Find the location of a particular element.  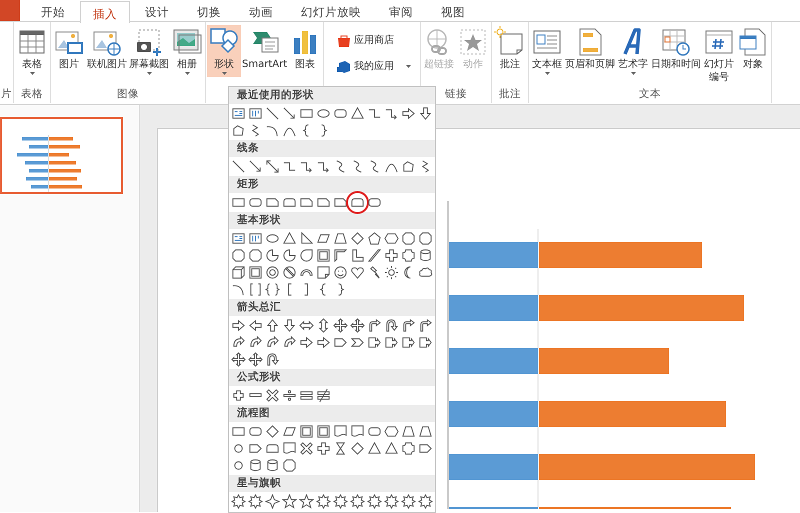

up-arrow-icon is located at coordinates (272, 325).